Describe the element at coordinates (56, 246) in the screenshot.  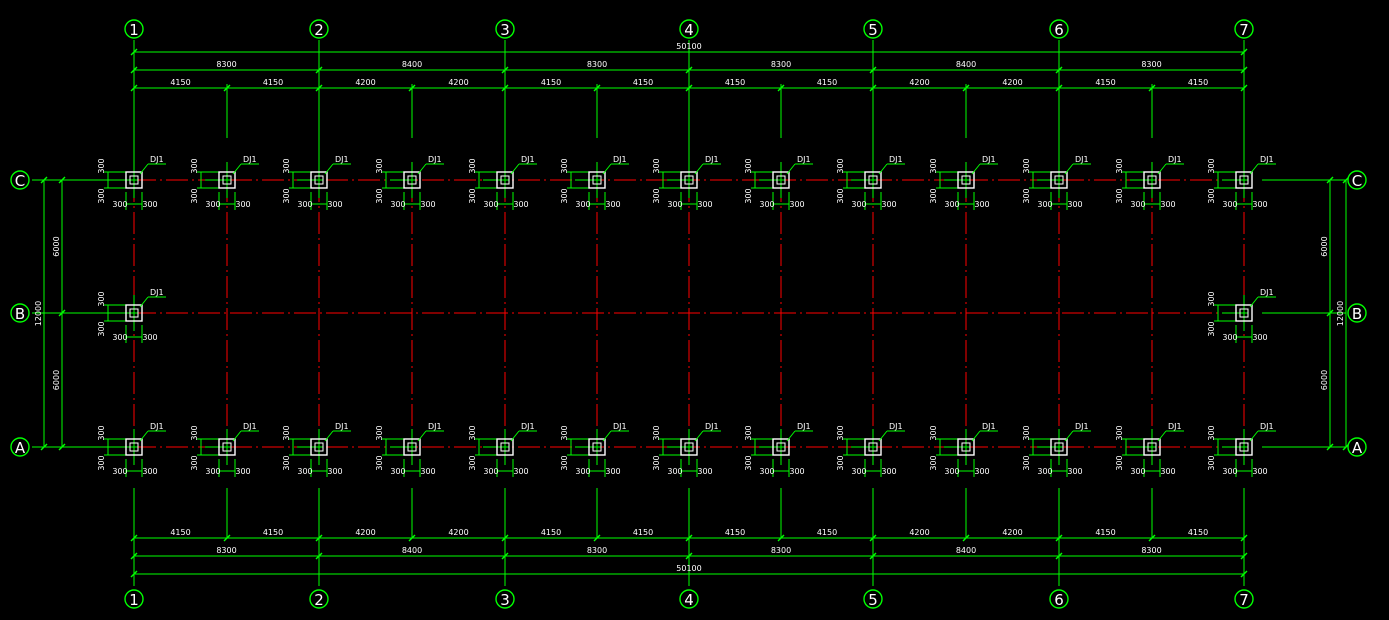
I see `depth-span-label: 6000` at that location.